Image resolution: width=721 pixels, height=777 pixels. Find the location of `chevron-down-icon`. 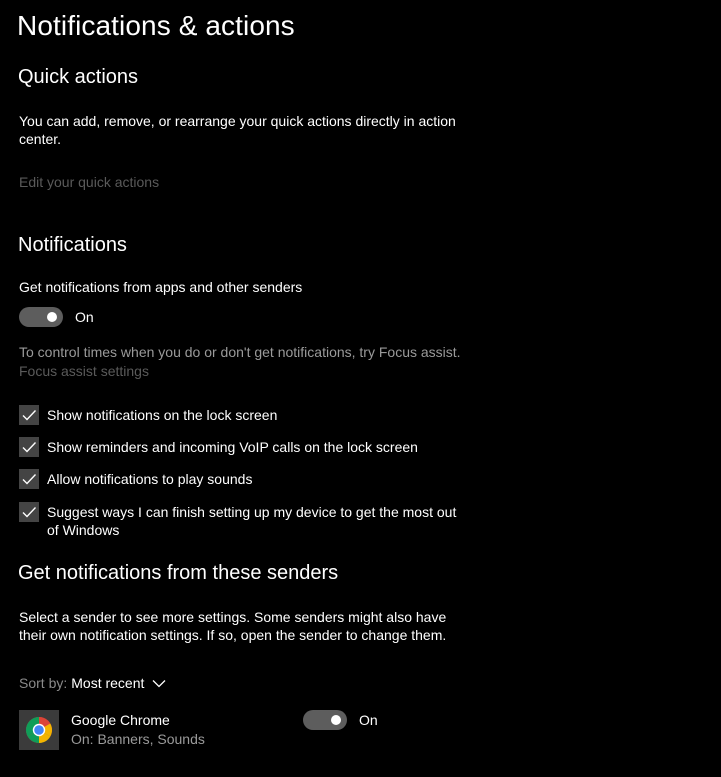

chevron-down-icon is located at coordinates (159, 683).